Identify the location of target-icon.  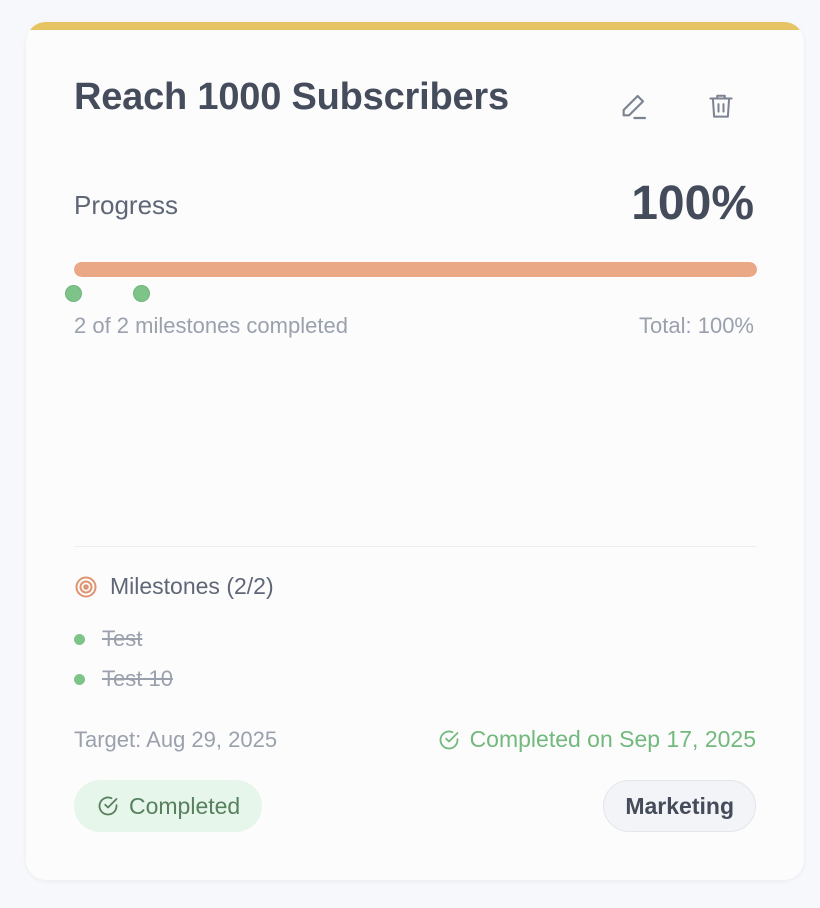
(86, 586).